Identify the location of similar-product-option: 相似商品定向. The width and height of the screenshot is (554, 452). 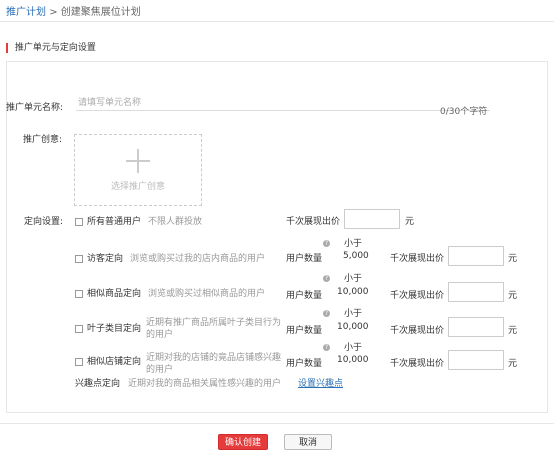
(108, 292).